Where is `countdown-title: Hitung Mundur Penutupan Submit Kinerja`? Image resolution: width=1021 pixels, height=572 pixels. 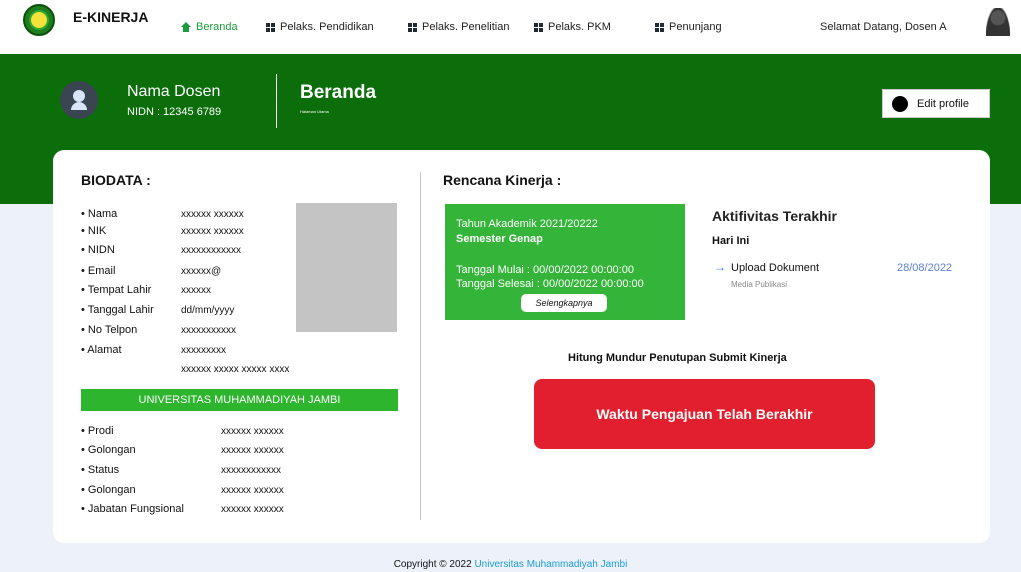 countdown-title: Hitung Mundur Penutupan Submit Kinerja is located at coordinates (677, 358).